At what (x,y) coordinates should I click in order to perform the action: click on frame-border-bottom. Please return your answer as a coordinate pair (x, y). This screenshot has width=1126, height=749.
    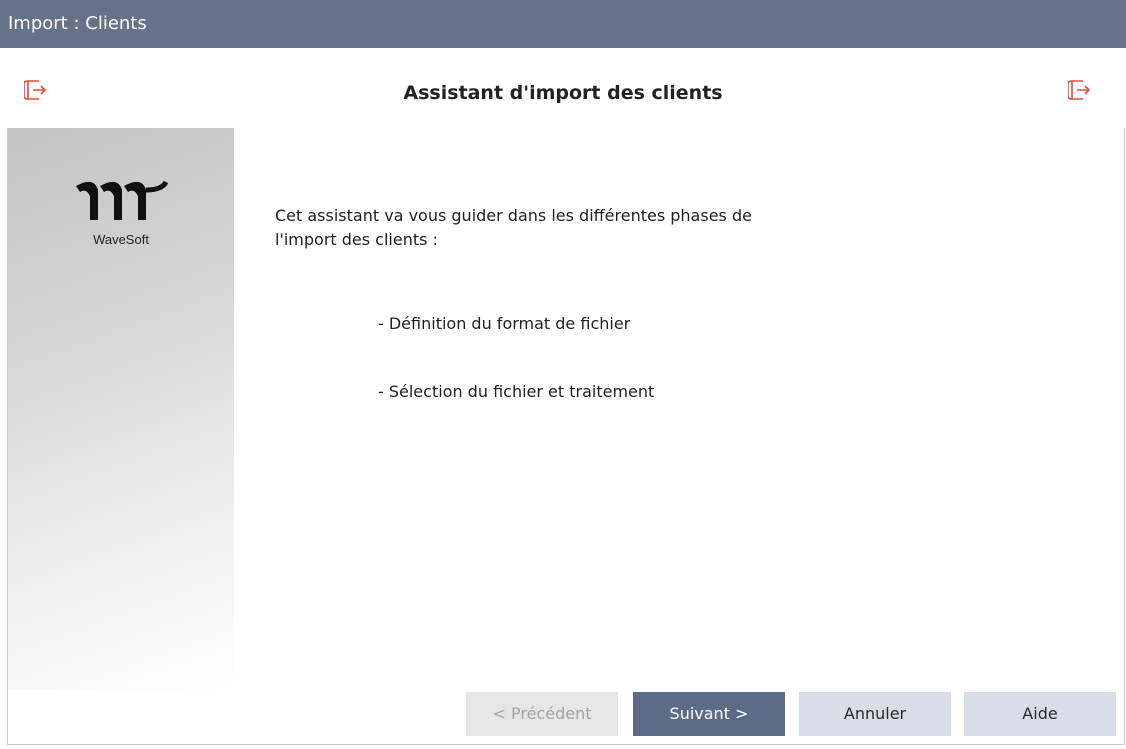
    Looking at the image, I should click on (566, 744).